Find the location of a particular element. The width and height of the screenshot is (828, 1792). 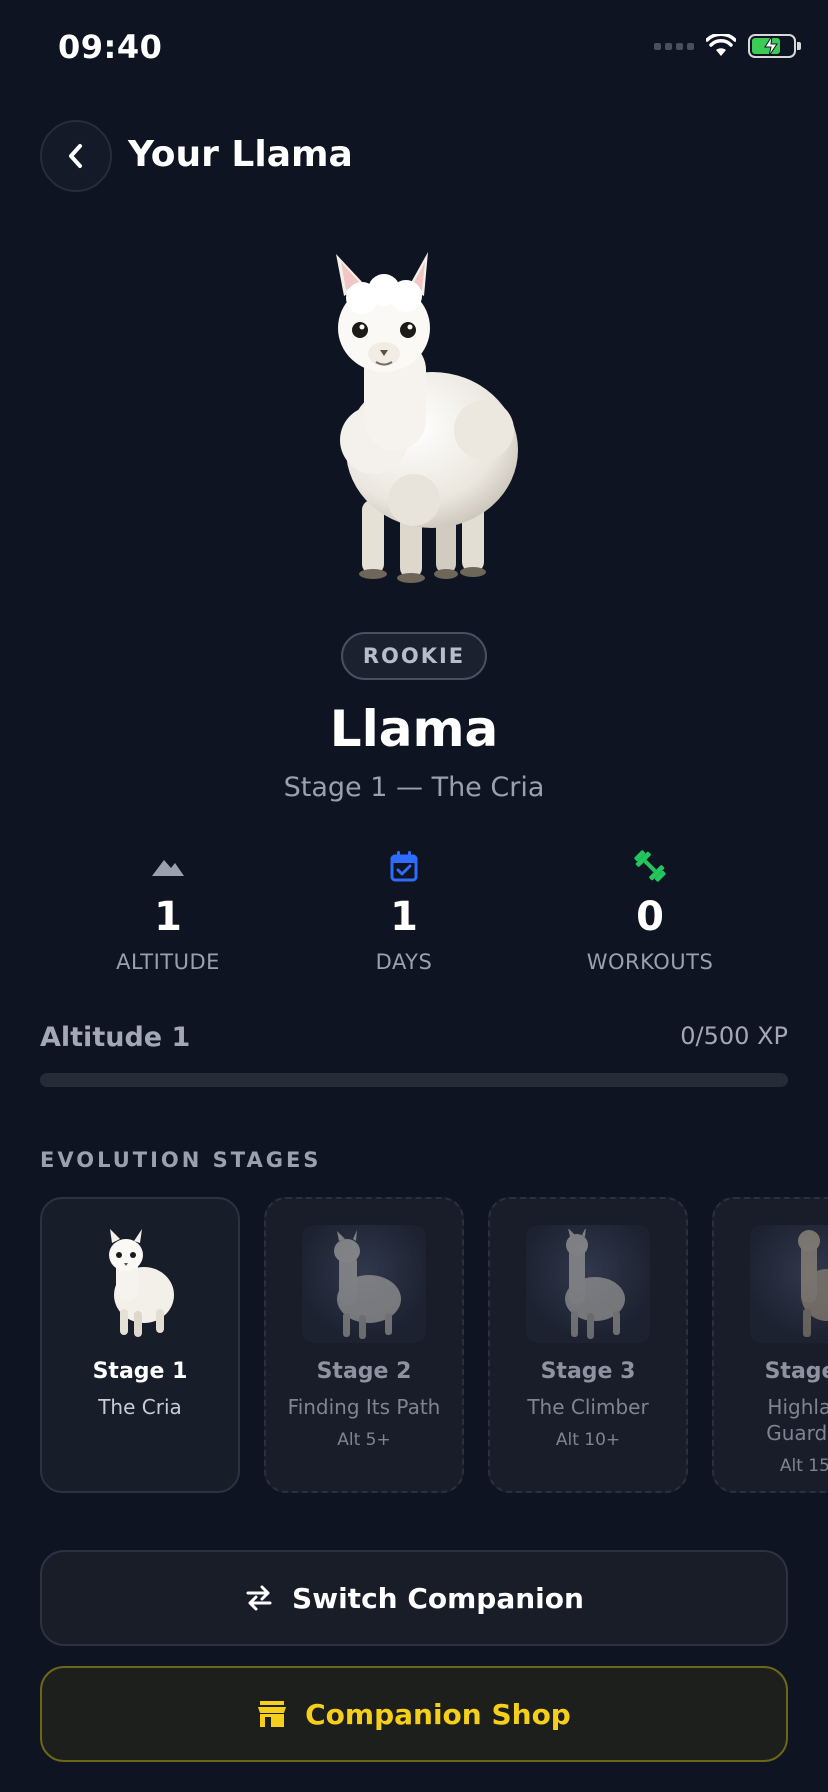

stage-2-thumbnail is located at coordinates (364, 1284).